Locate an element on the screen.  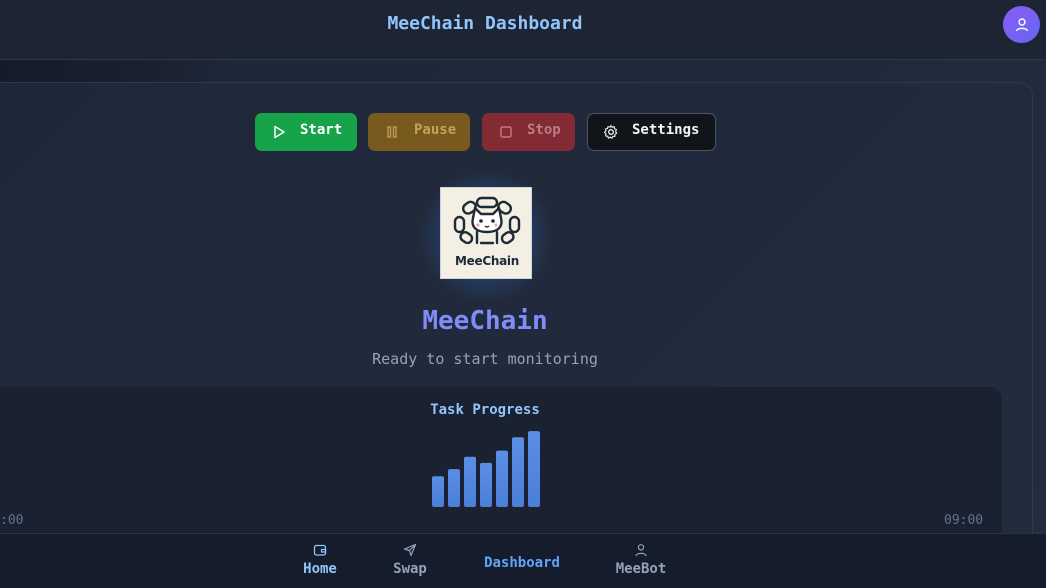
nav-meebot: MeeBot is located at coordinates (641, 559).